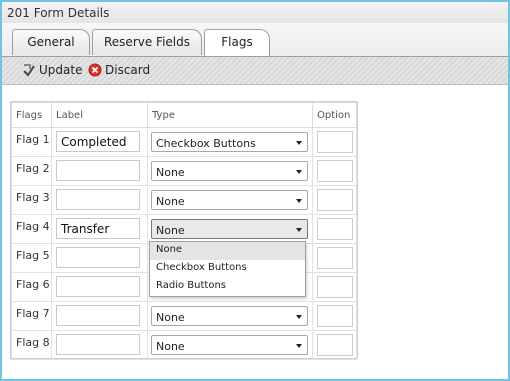 The image size is (510, 381). What do you see at coordinates (33, 168) in the screenshot?
I see `flag-name: Flag 2` at bounding box center [33, 168].